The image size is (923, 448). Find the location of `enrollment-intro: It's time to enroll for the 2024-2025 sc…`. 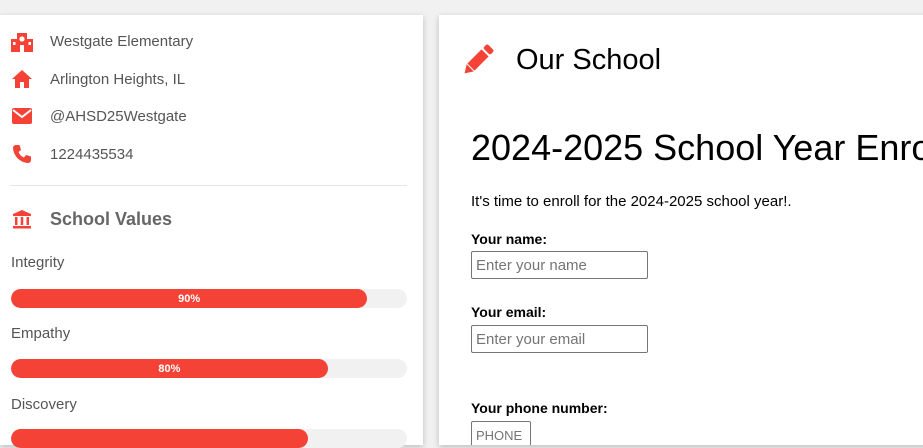

enrollment-intro: It's time to enroll for the 2024-2025 sc… is located at coordinates (631, 201).